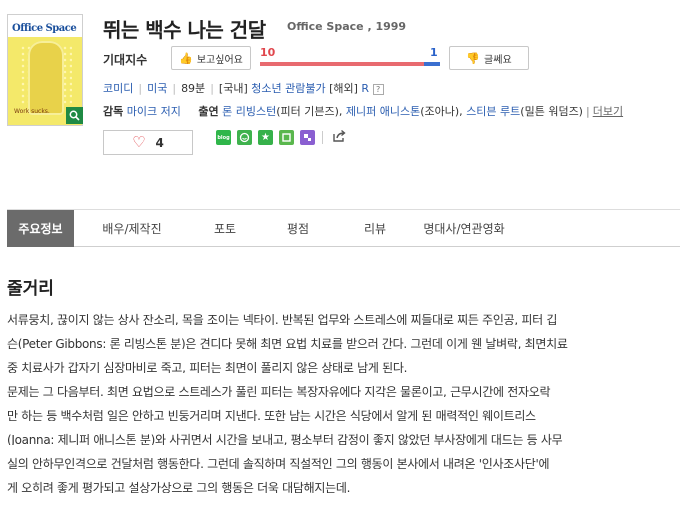 The width and height of the screenshot is (680, 506). Describe the element at coordinates (298, 228) in the screenshot. I see `tab-rating: 평점` at that location.